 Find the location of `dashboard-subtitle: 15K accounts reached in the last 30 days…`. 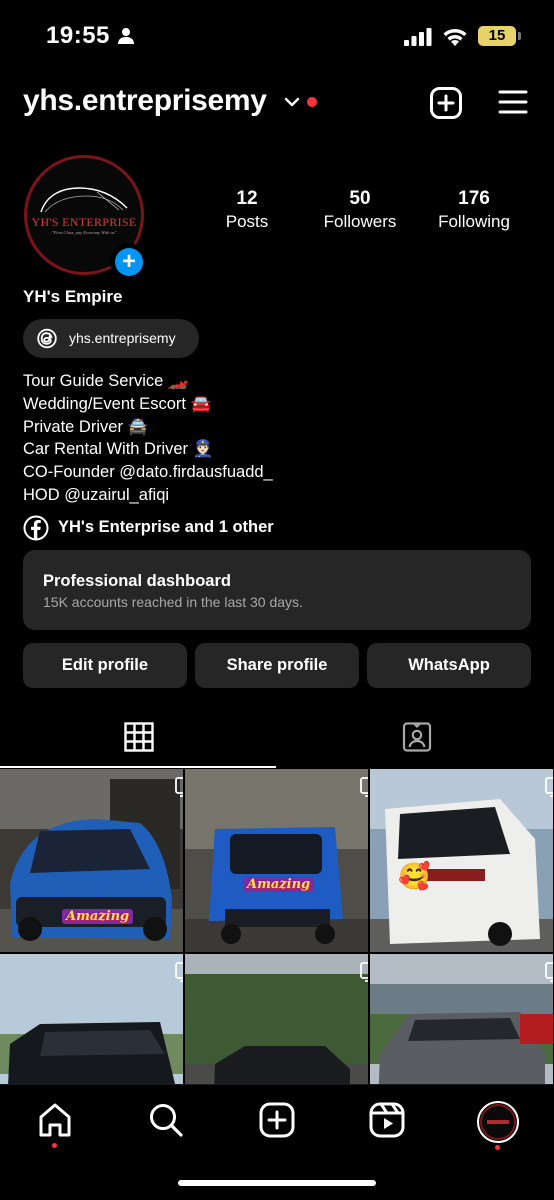

dashboard-subtitle: 15K accounts reached in the last 30 days… is located at coordinates (173, 602).